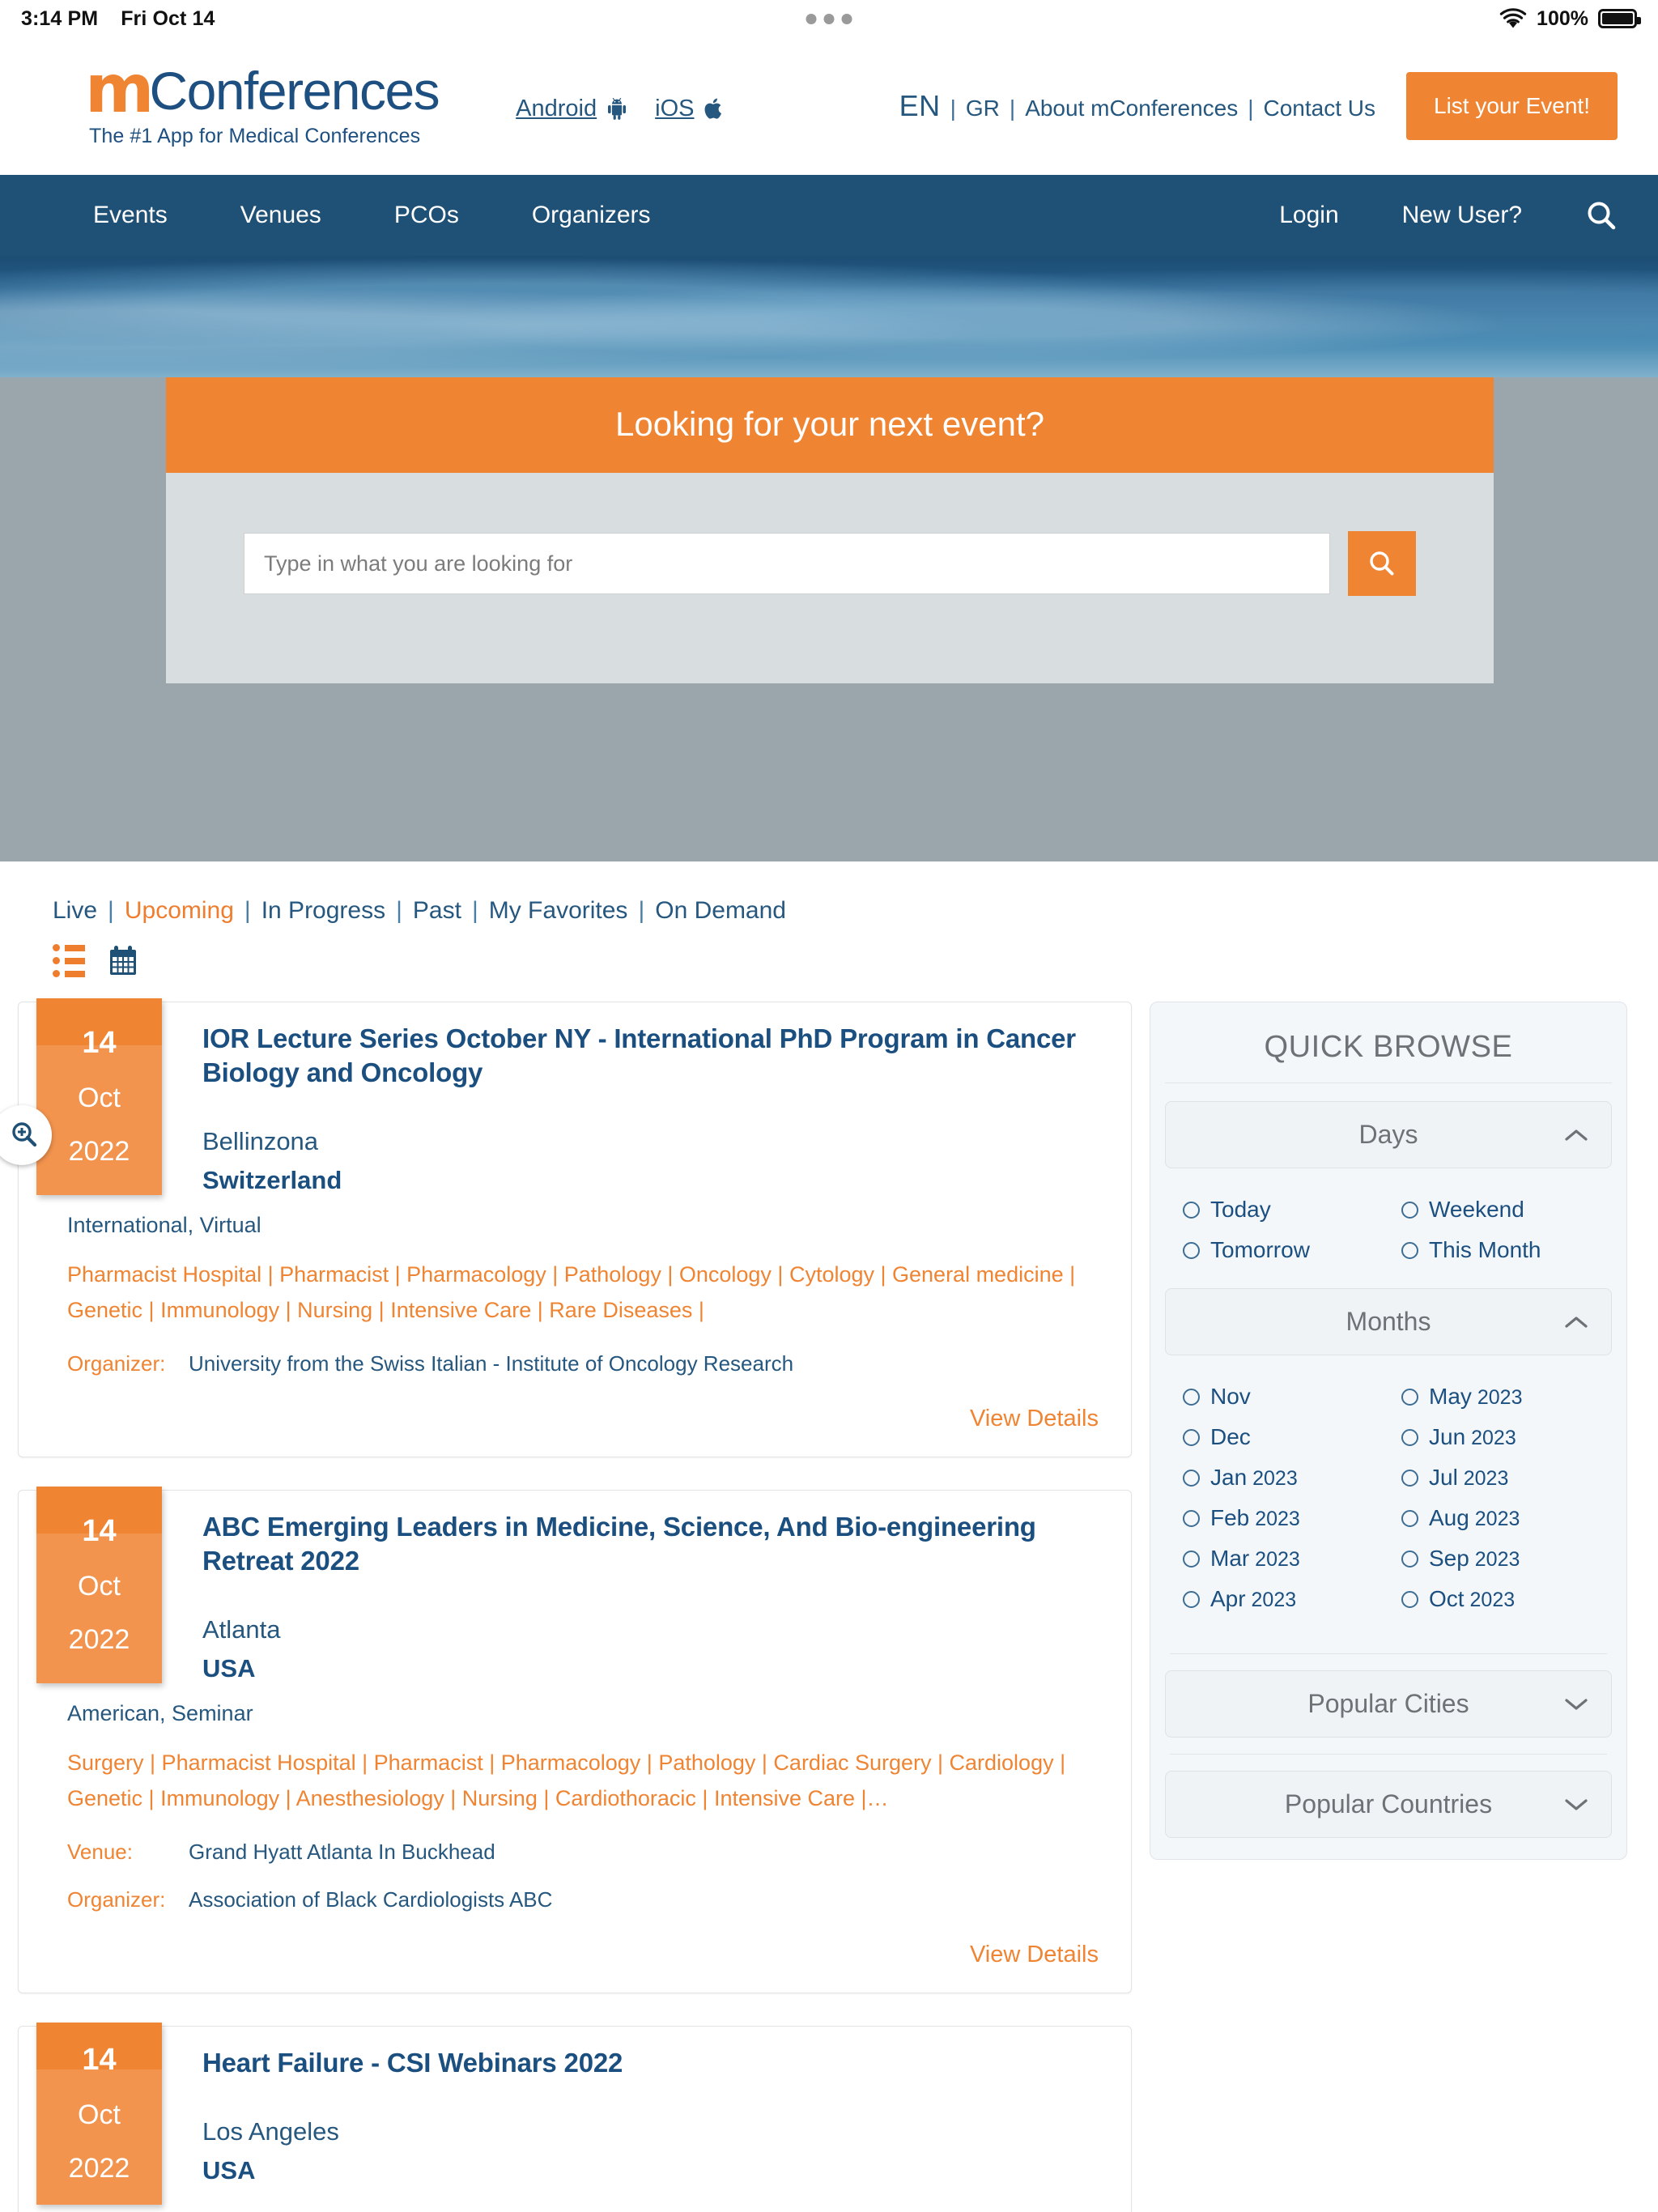  What do you see at coordinates (116, 1899) in the screenshot?
I see `event-organizer-label: Organizer:` at bounding box center [116, 1899].